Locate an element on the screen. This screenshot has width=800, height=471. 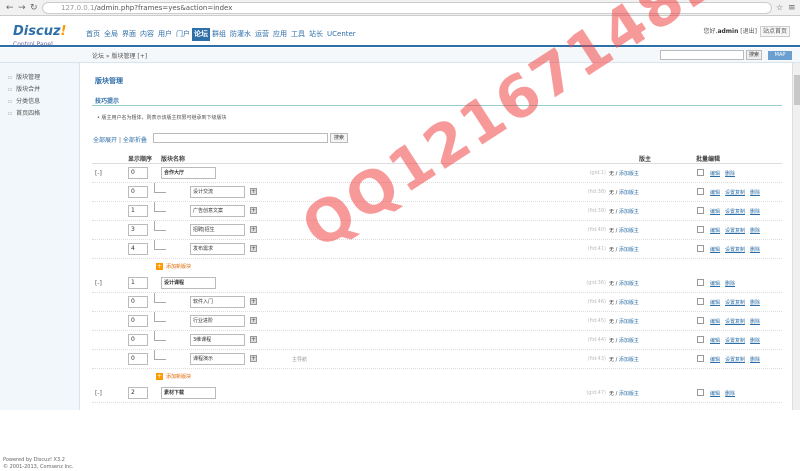
nav-item: 首页 is located at coordinates (93, 34).